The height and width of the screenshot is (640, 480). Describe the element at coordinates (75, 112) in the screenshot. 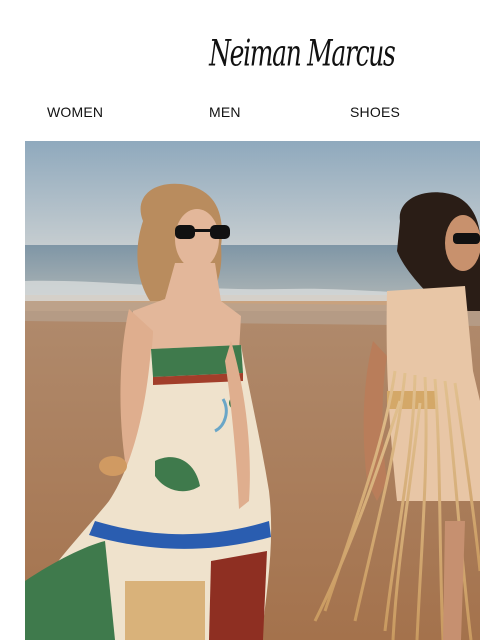

I see `nav-item-women: WOMEN` at that location.